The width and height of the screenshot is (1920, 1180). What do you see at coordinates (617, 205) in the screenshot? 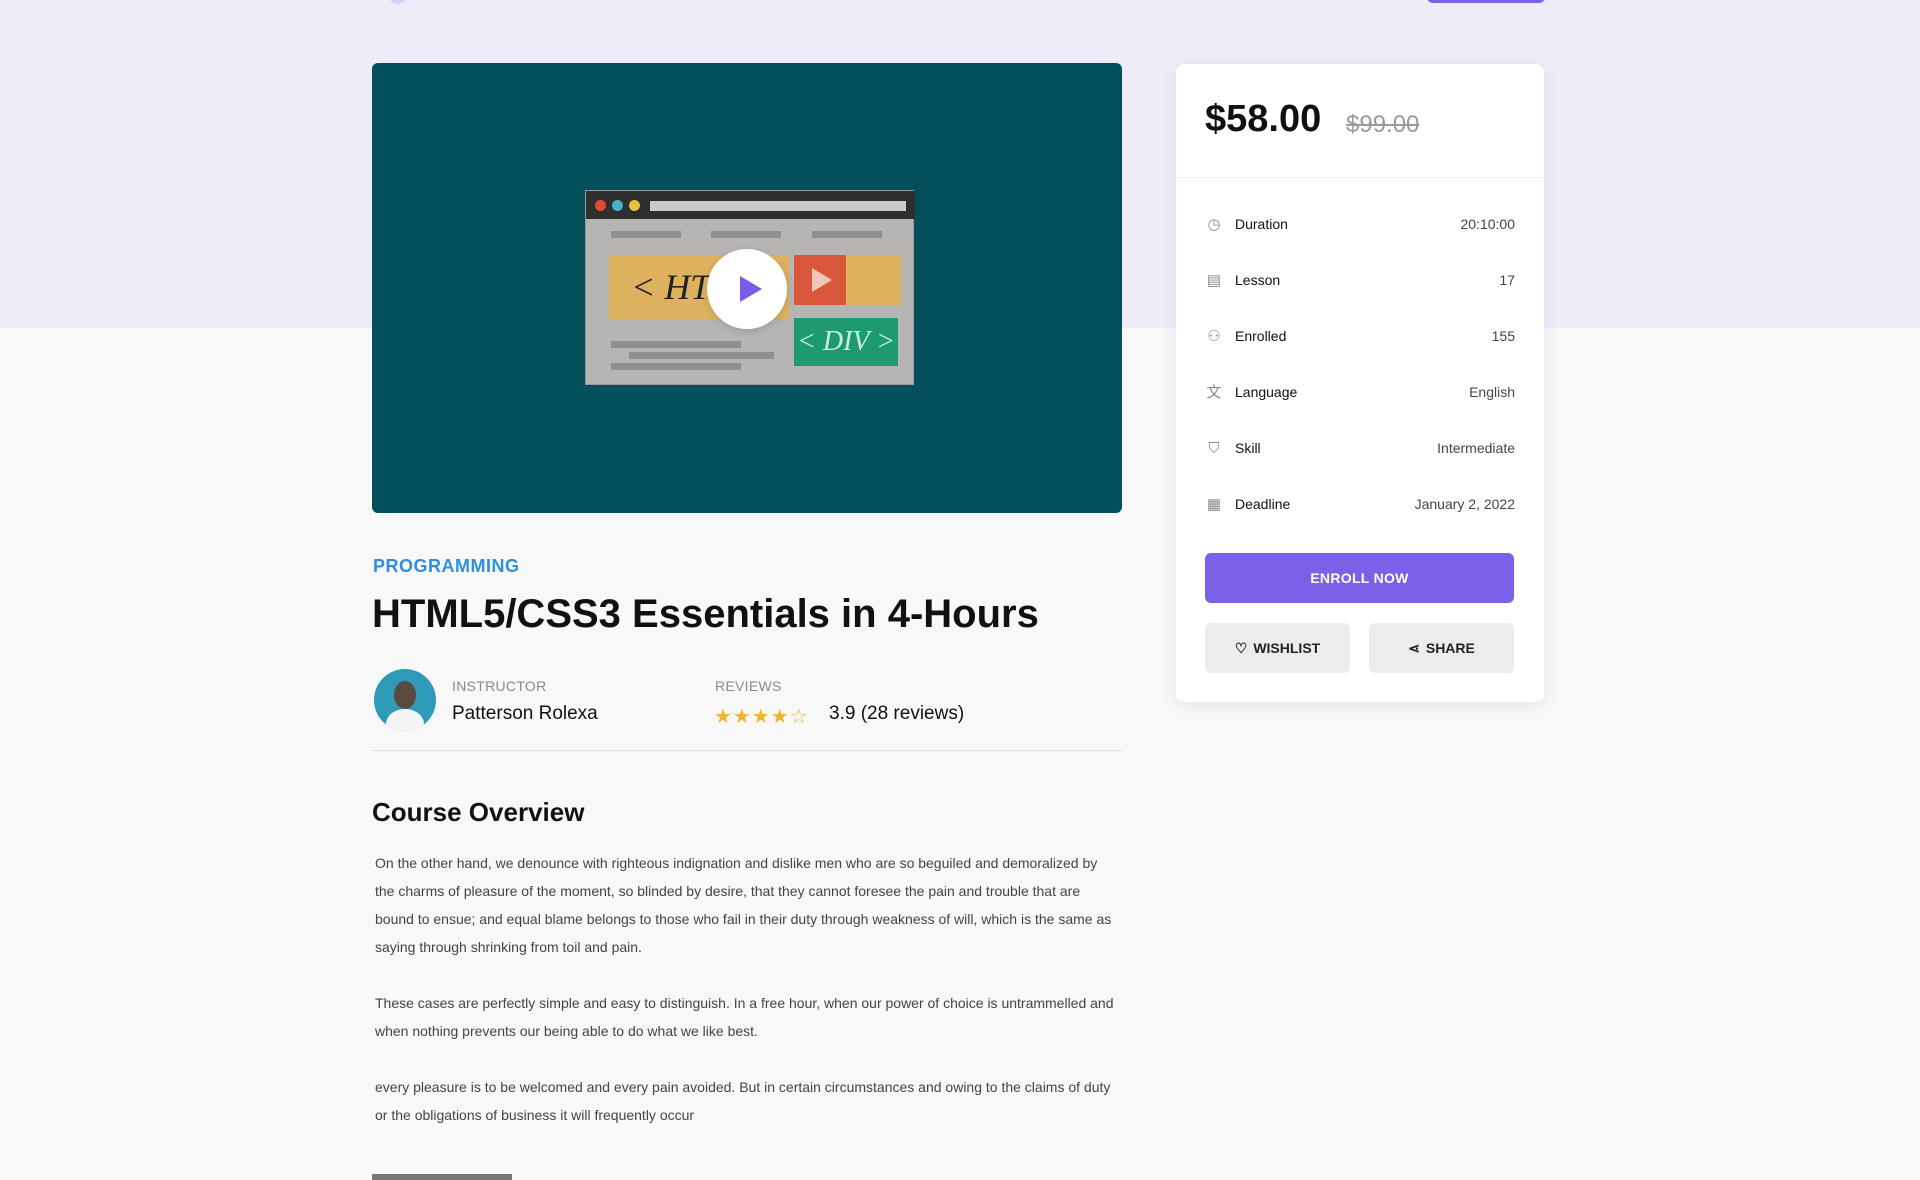
I see `blue-dot-icon` at bounding box center [617, 205].